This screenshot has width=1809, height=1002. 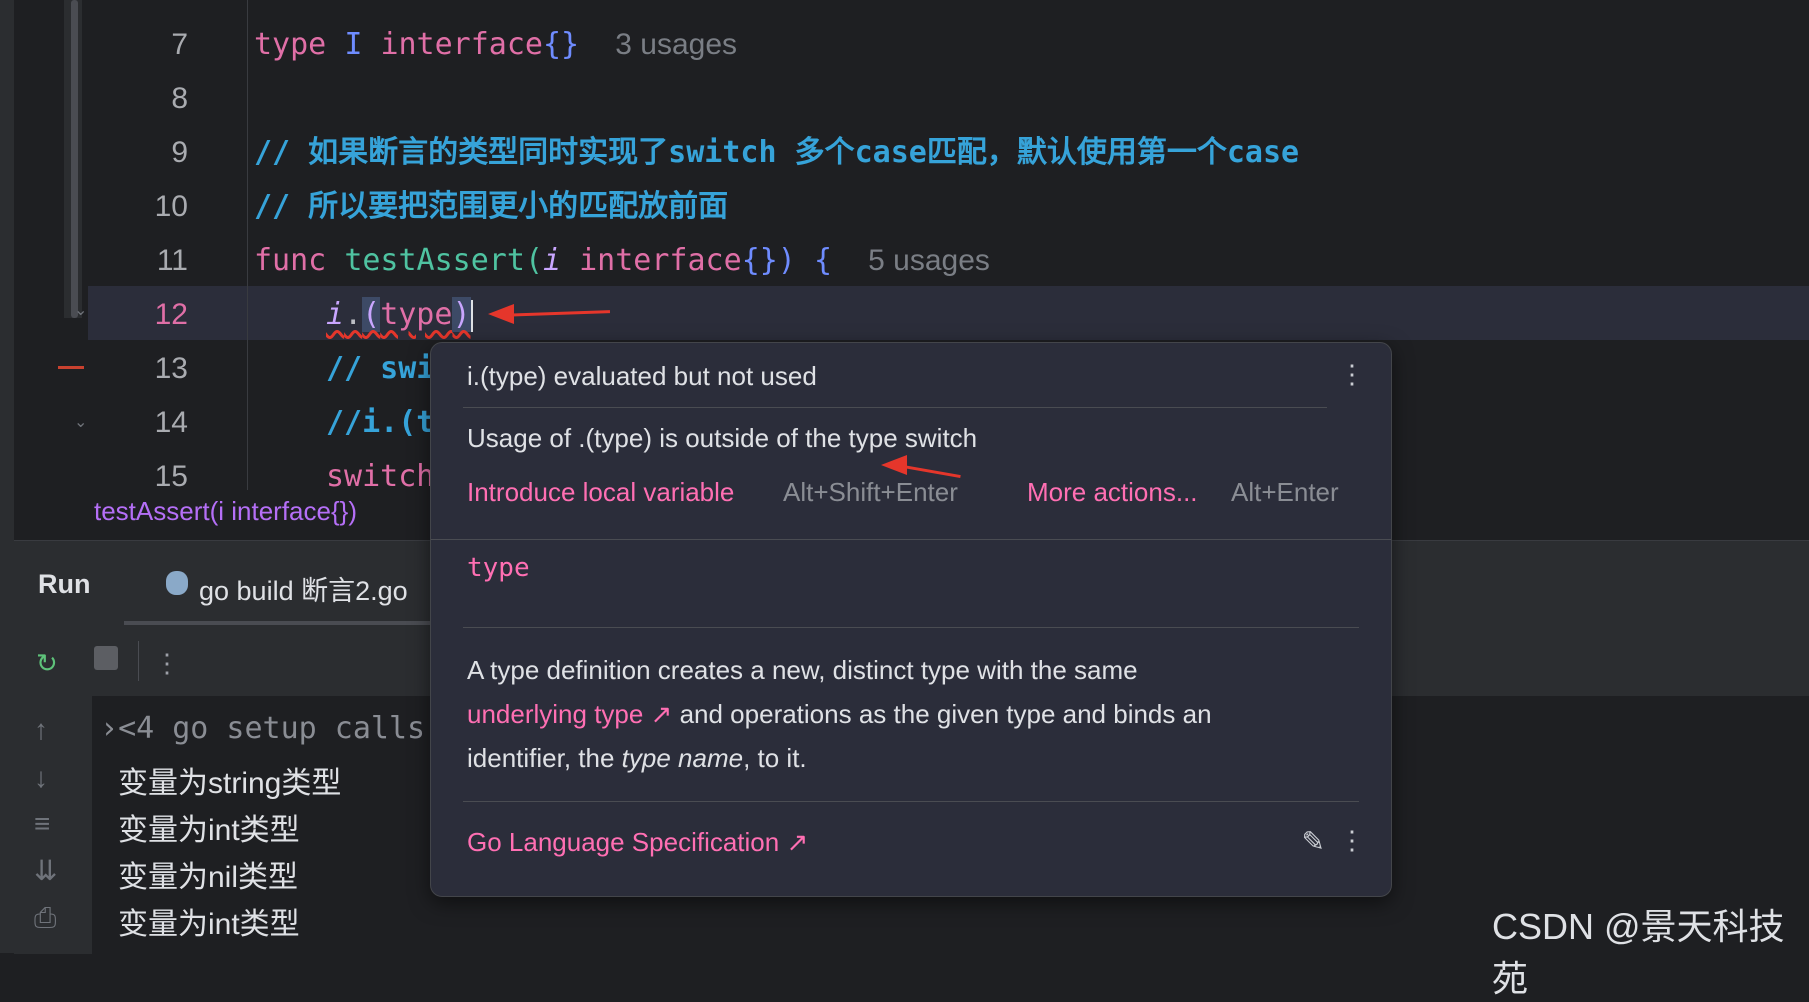 What do you see at coordinates (177, 583) in the screenshot?
I see `go-gopher-icon` at bounding box center [177, 583].